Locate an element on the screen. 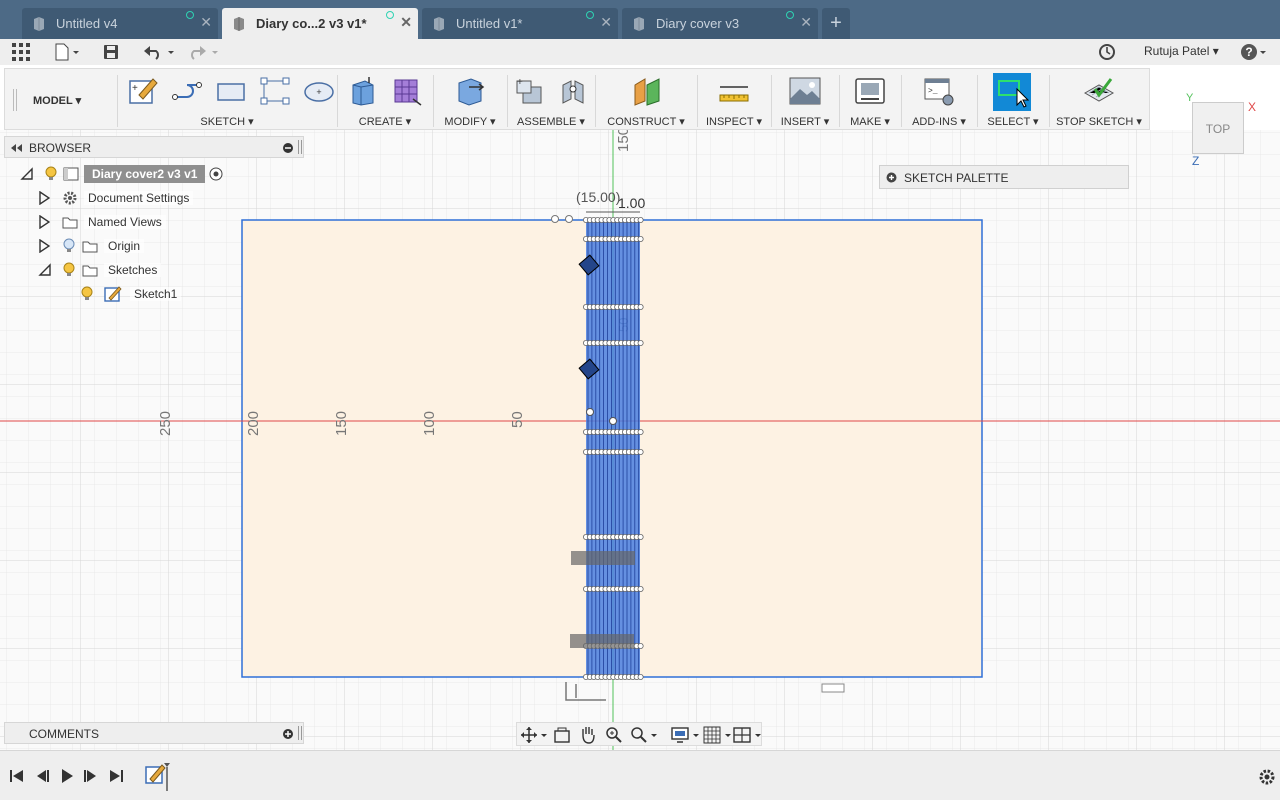 Image resolution: width=1280 pixels, height=800 pixels. assemble-group: + ASSEMBLE ▾ is located at coordinates (551, 100).